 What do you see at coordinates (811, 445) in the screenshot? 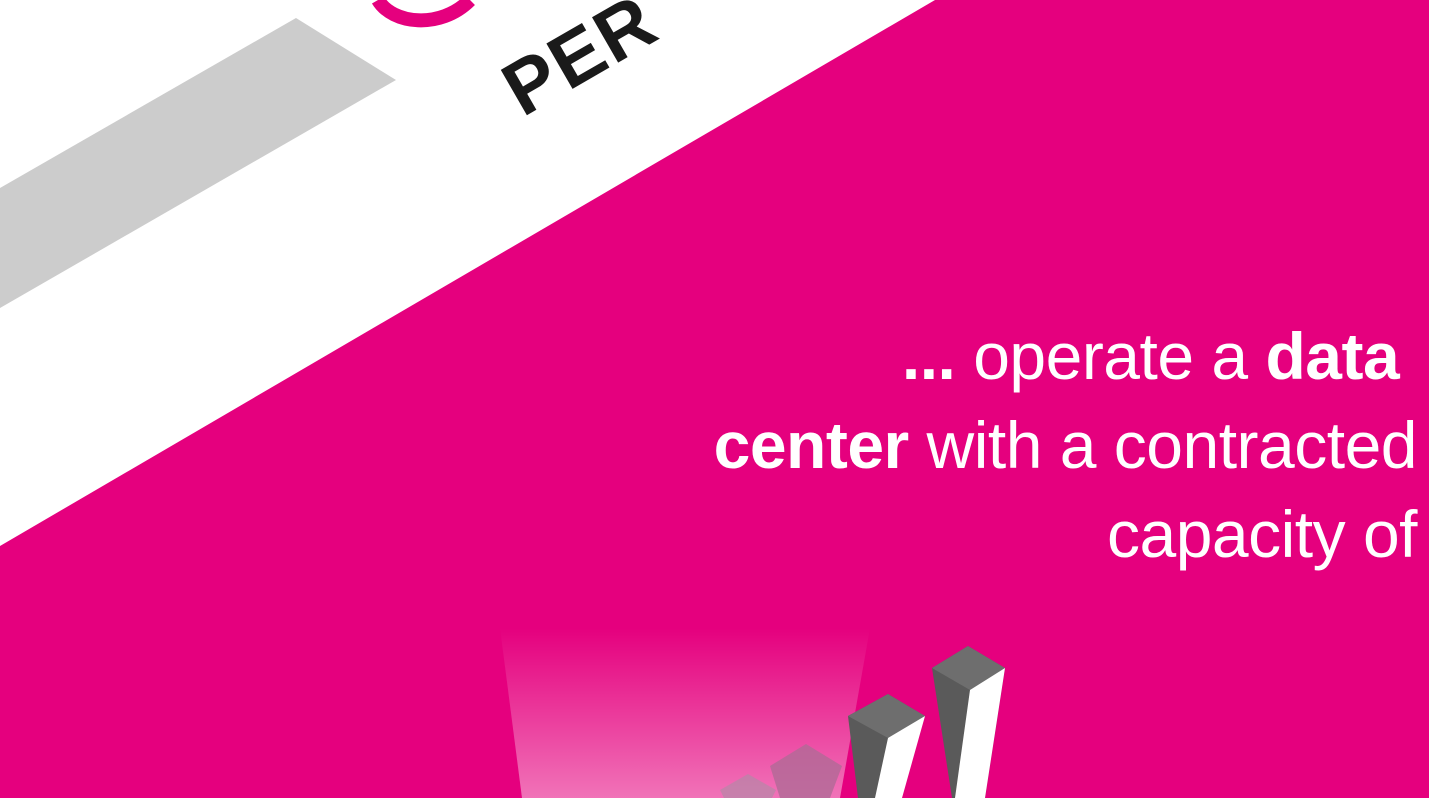
I see `headline-bold-center: center` at bounding box center [811, 445].